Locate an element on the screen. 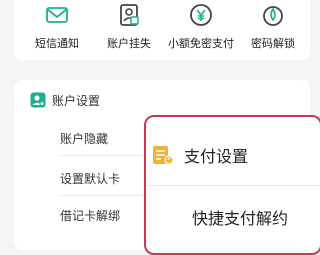 Image resolution: width=320 pixels, height=255 pixels. payment-settings-title: 支付设置 is located at coordinates (216, 156).